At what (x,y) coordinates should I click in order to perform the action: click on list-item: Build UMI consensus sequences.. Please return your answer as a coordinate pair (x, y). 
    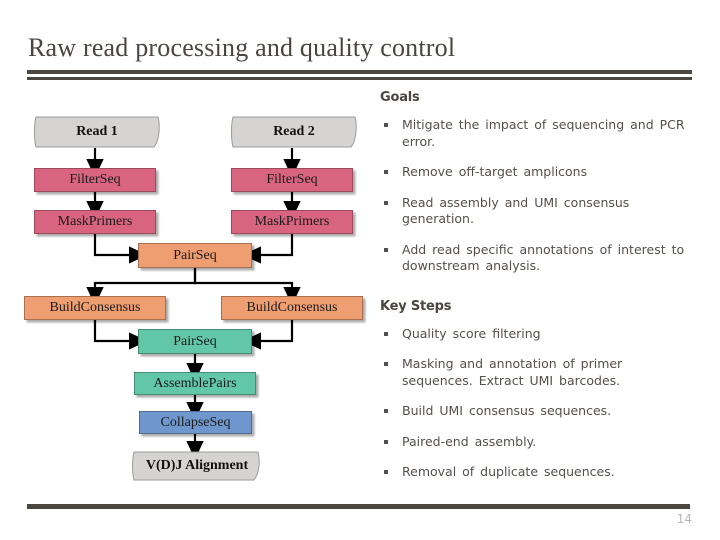
    Looking at the image, I should click on (536, 411).